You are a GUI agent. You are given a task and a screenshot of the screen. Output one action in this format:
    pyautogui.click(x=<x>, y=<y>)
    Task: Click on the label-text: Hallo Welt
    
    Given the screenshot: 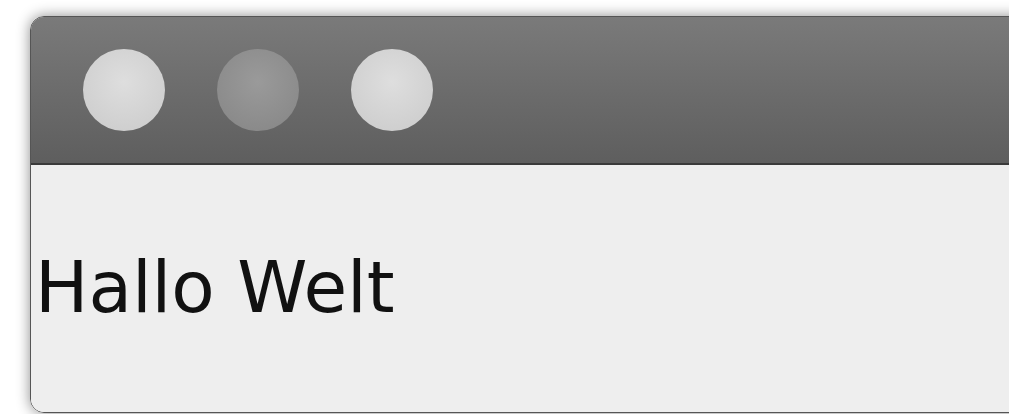 What is the action you would take?
    pyautogui.click(x=215, y=288)
    